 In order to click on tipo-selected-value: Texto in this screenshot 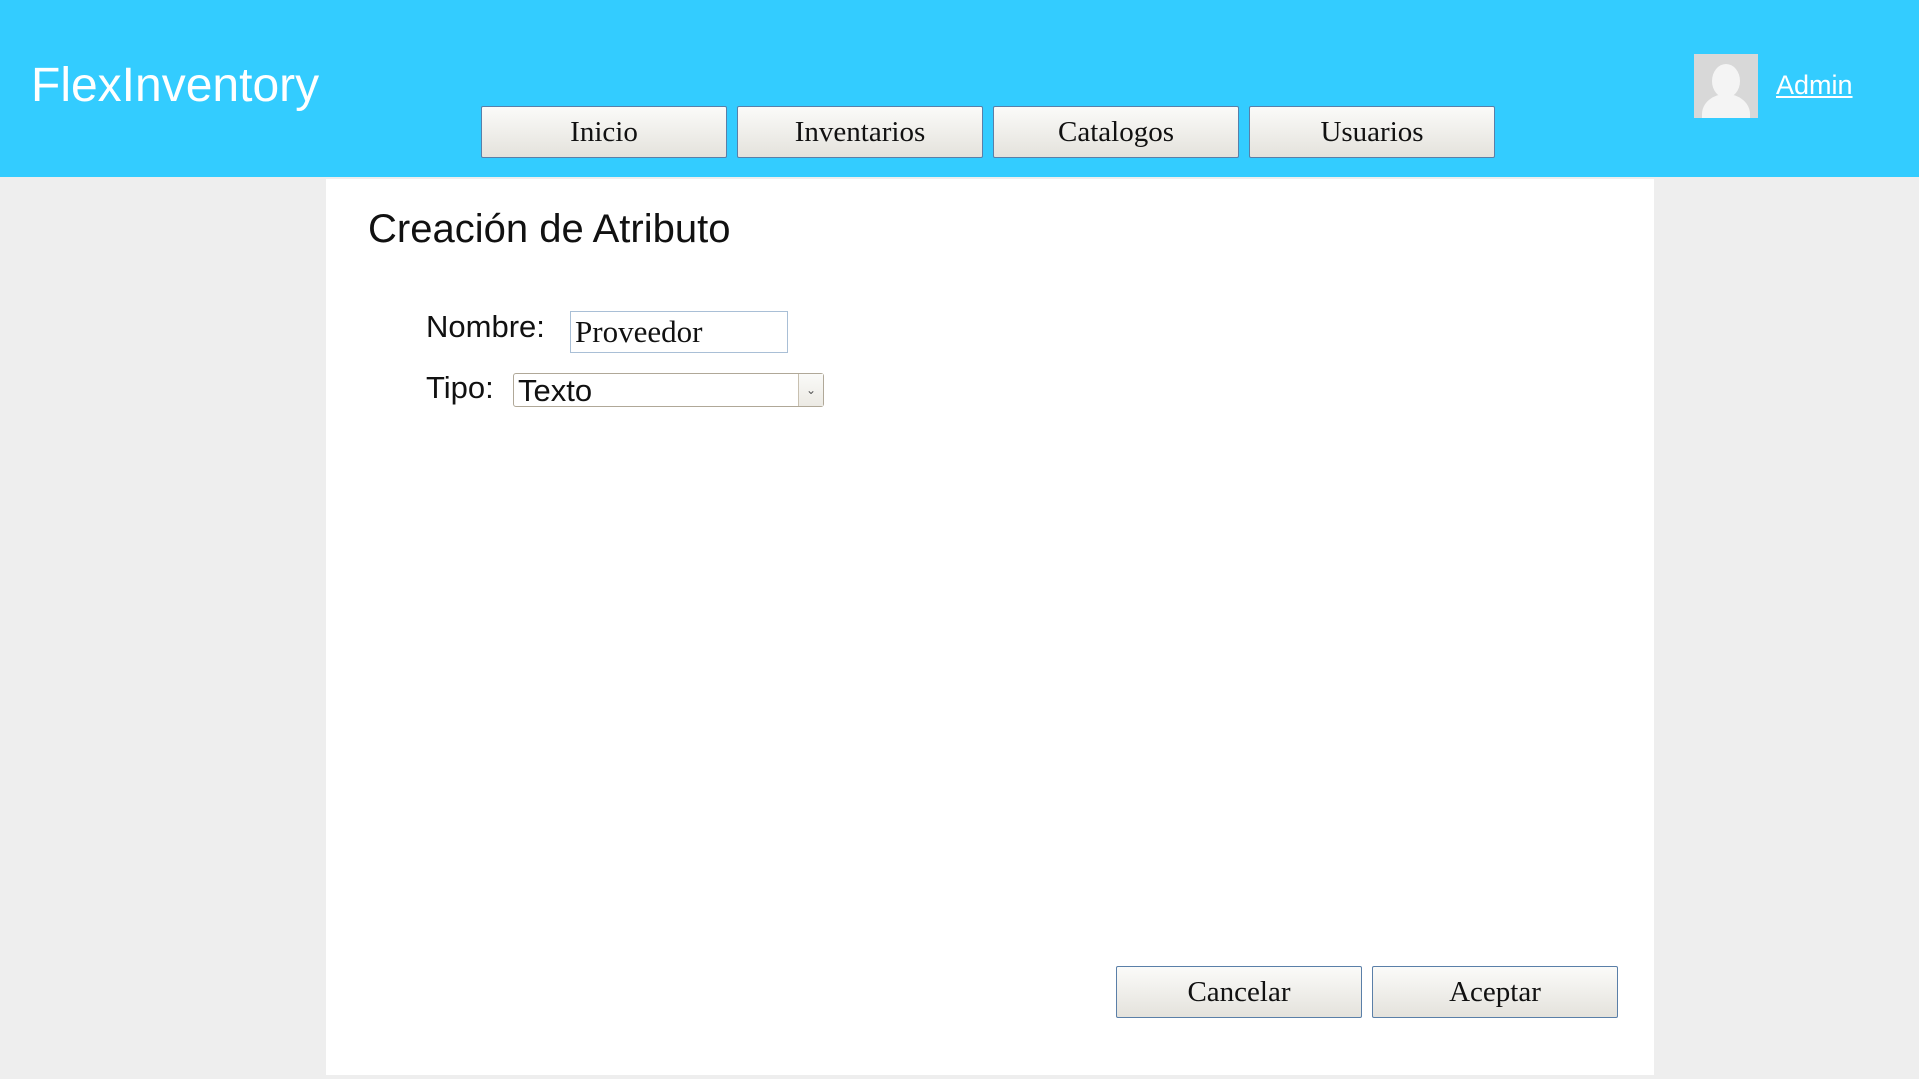, I will do `click(555, 390)`.